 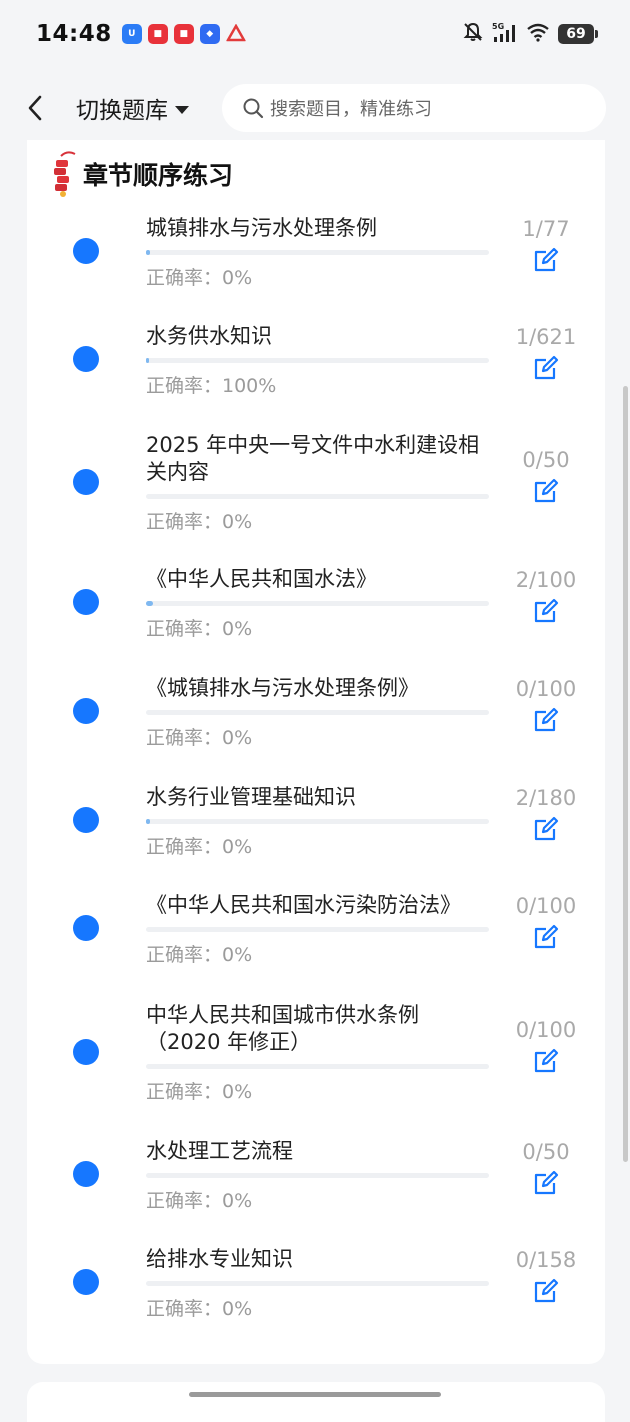 I want to click on battery-indicator: 69, so click(x=578, y=34).